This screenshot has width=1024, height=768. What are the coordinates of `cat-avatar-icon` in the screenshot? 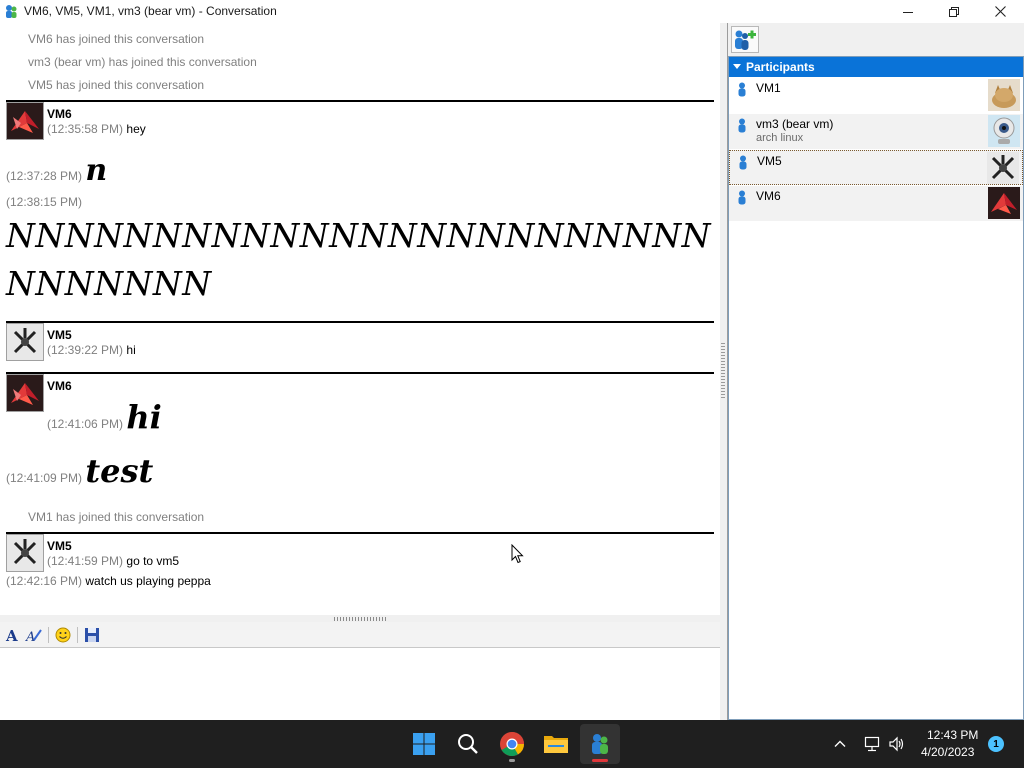 It's located at (1004, 95).